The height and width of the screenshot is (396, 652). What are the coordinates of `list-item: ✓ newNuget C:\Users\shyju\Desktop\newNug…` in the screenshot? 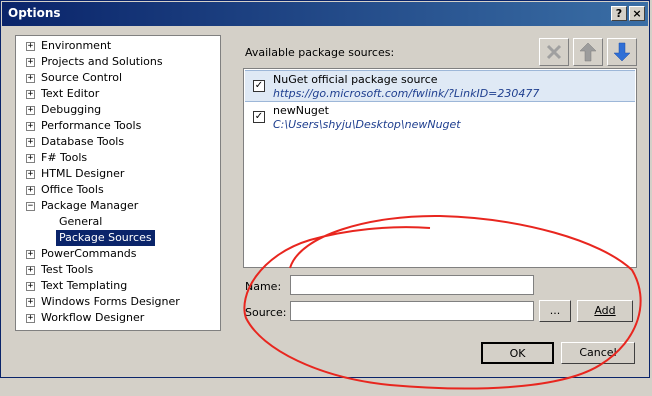 It's located at (440, 118).